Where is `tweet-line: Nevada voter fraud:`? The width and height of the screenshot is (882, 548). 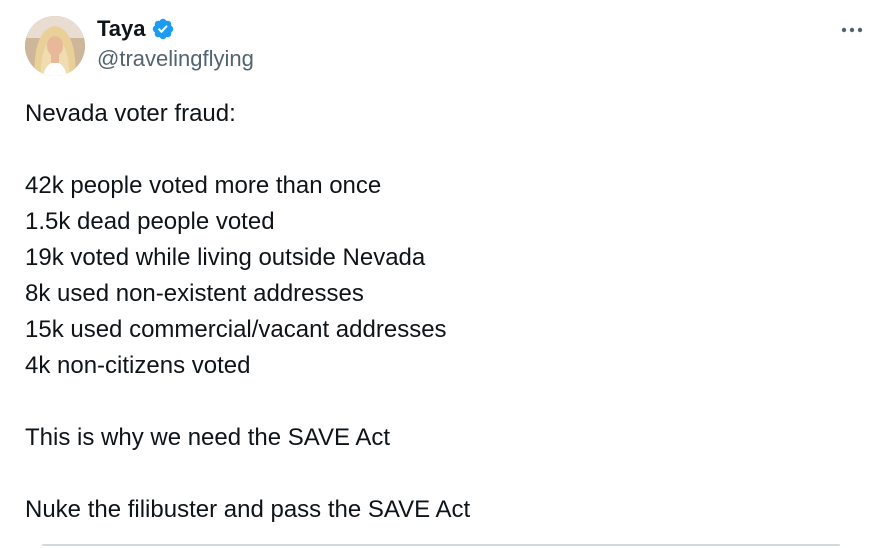 tweet-line: Nevada voter fraud: is located at coordinates (130, 113).